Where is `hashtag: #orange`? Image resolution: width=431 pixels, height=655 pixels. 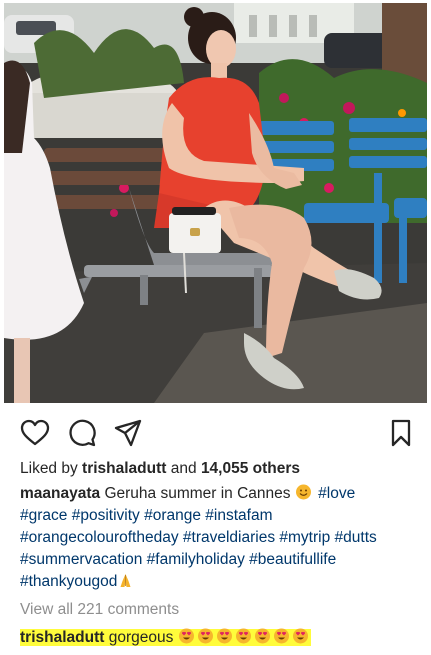
hashtag: #orange is located at coordinates (172, 515).